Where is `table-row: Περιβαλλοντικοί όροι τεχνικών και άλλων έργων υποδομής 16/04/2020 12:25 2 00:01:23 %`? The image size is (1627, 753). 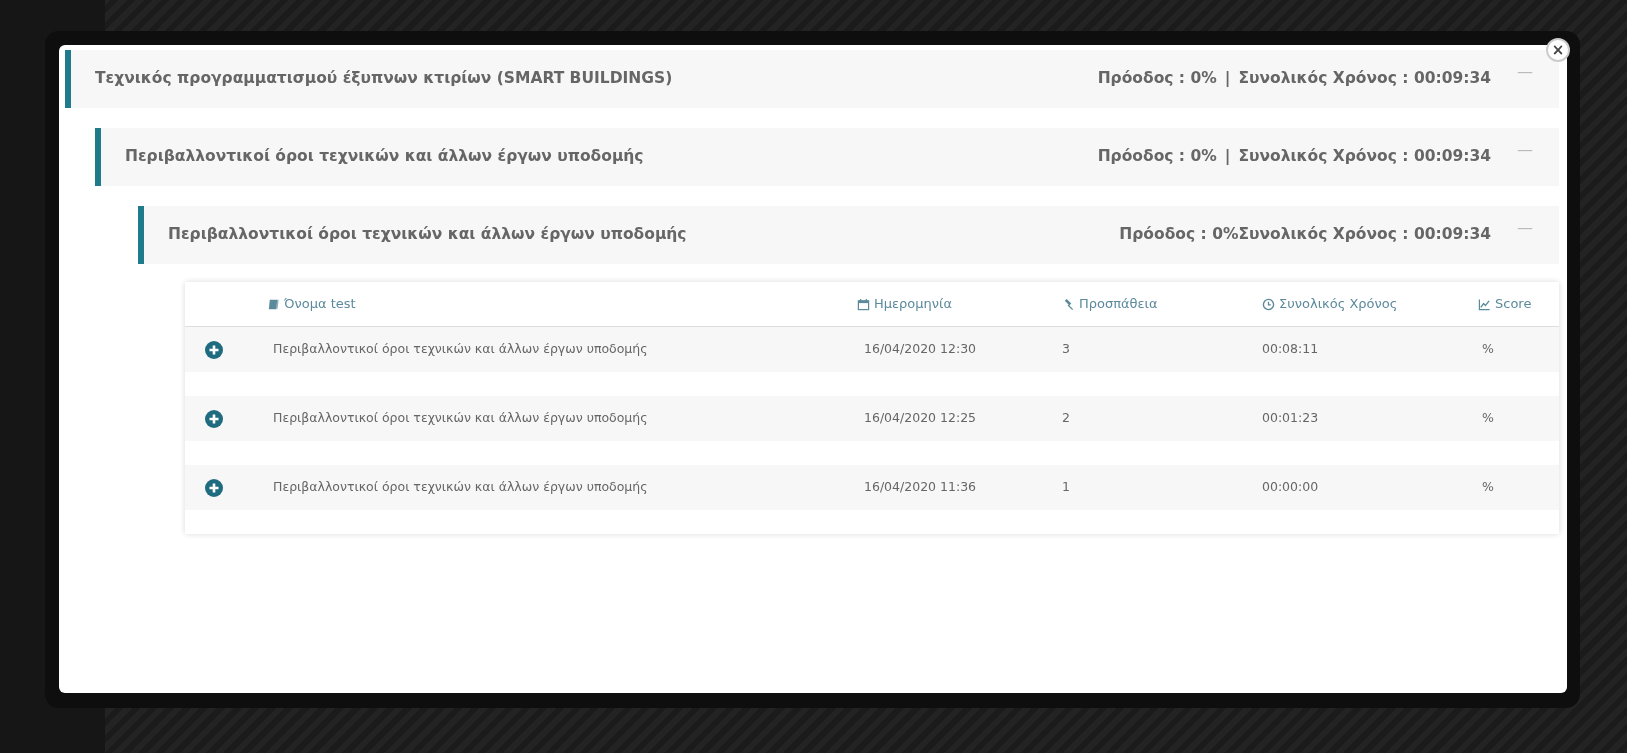
table-row: Περιβαλλοντικοί όροι τεχνικών και άλλων έργων υποδομής 16/04/2020 12:25 2 00:01:23 % is located at coordinates (872, 418).